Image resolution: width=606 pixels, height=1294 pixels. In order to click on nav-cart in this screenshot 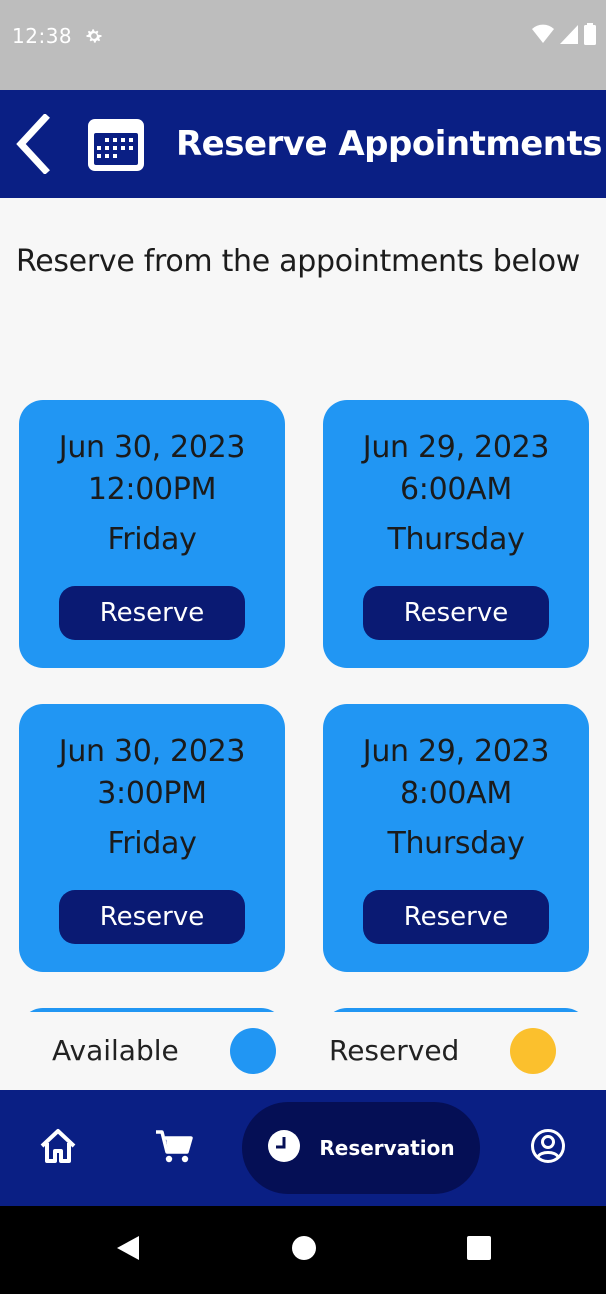, I will do `click(174, 1148)`.